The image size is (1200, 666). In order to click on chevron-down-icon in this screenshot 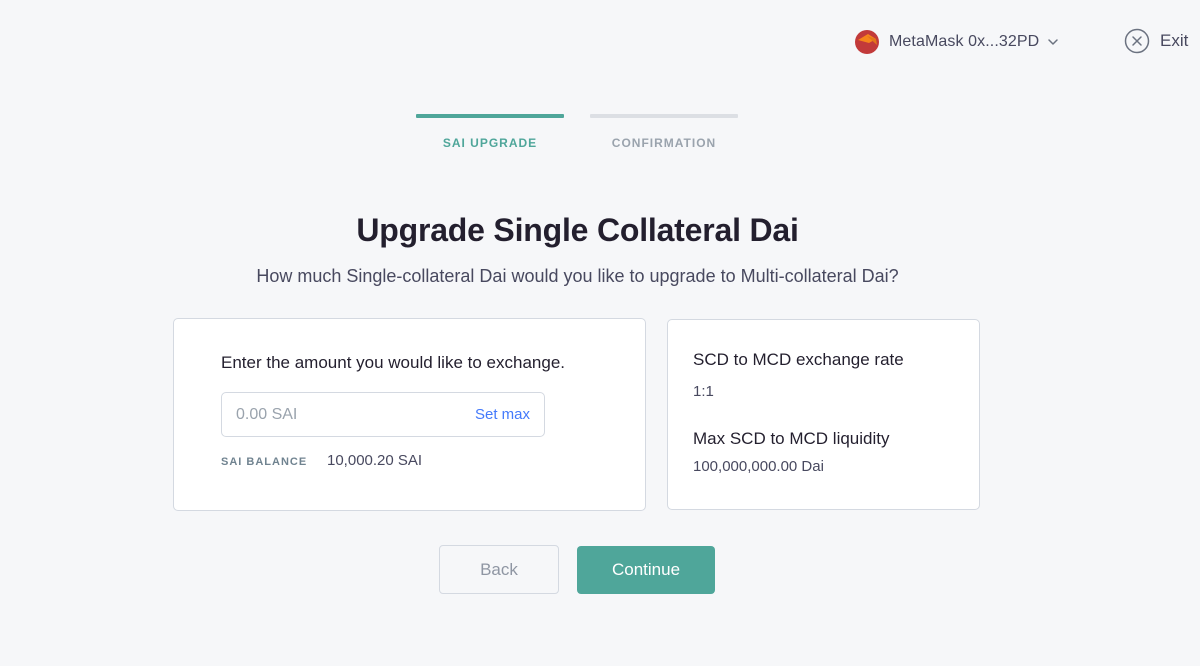, I will do `click(1053, 42)`.